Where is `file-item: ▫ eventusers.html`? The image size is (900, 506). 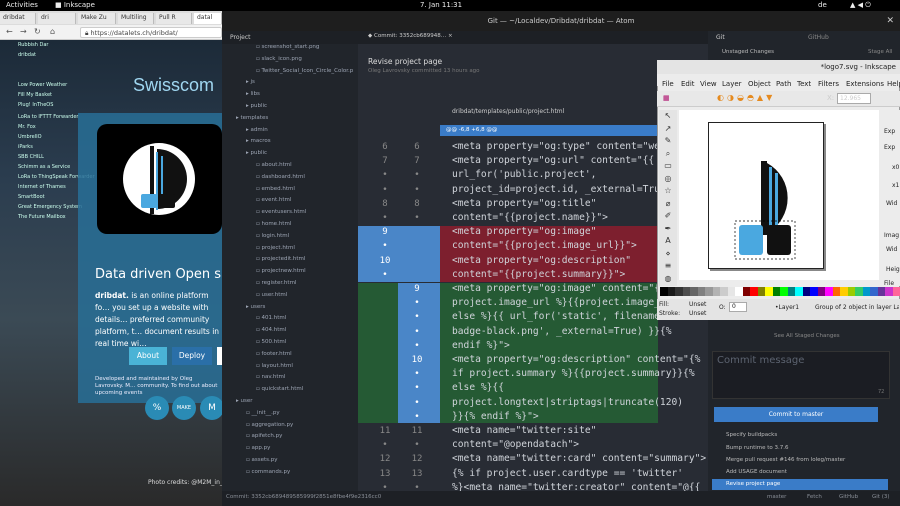 file-item: ▫ eventusers.html is located at coordinates (281, 212).